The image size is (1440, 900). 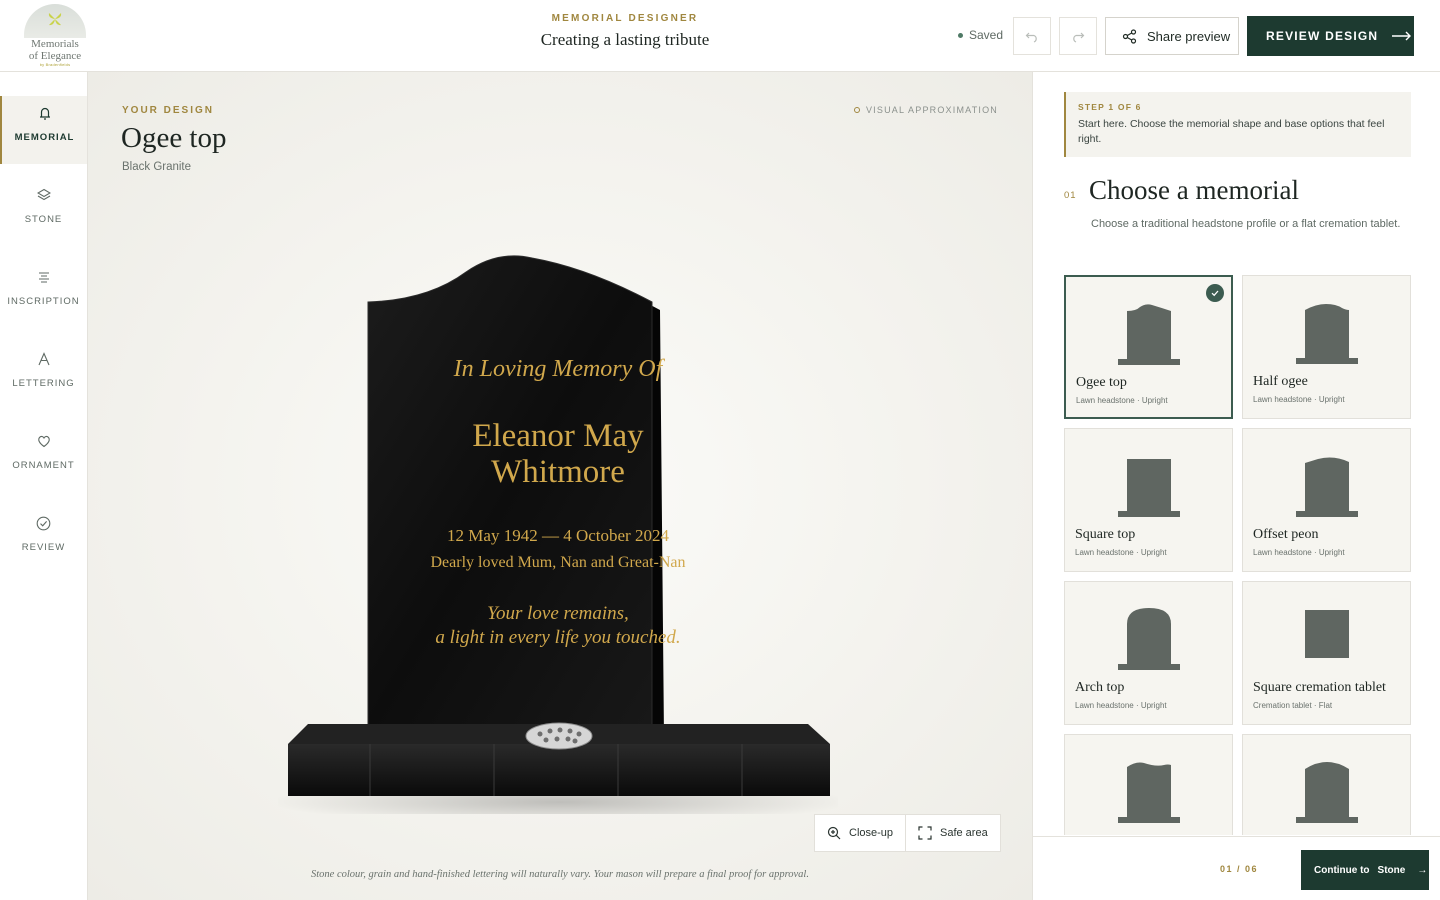 What do you see at coordinates (43, 540) in the screenshot?
I see `nav-item-review: REVIEW` at bounding box center [43, 540].